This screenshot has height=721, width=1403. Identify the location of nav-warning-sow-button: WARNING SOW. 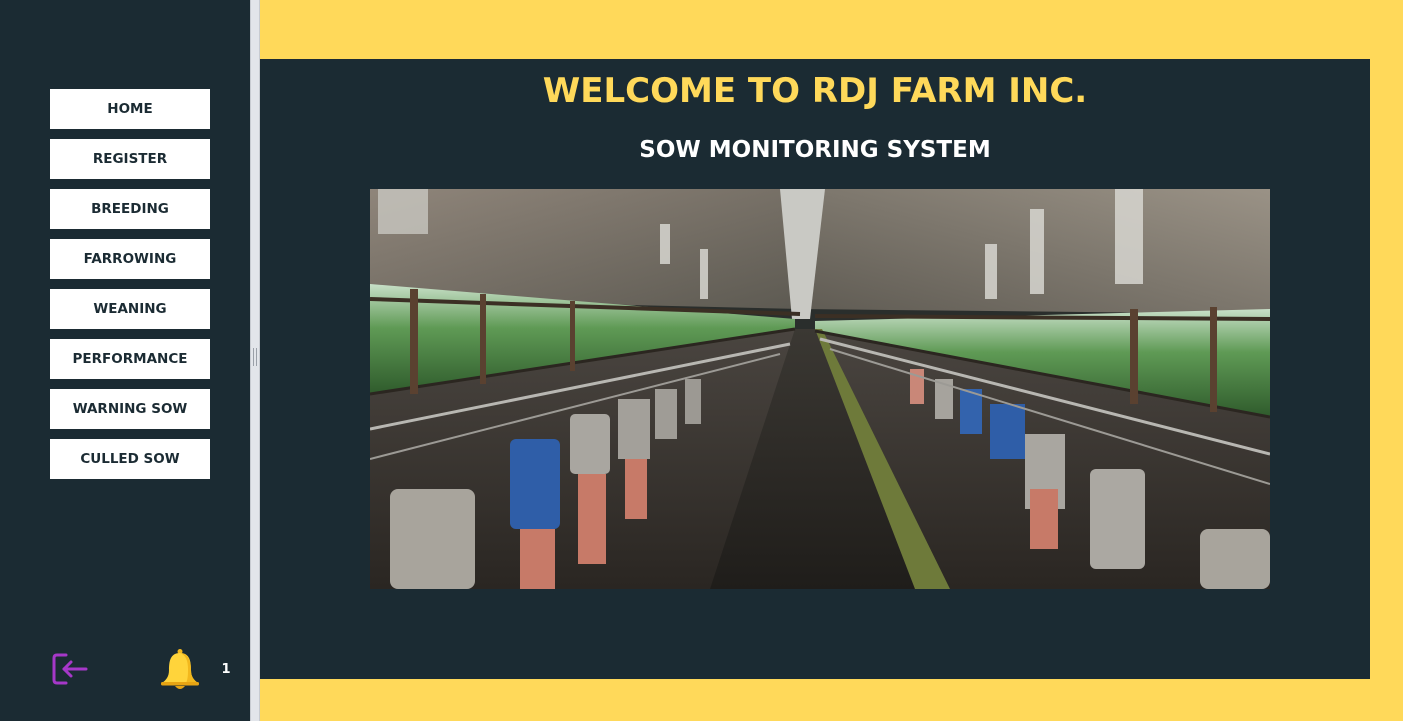
(130, 409).